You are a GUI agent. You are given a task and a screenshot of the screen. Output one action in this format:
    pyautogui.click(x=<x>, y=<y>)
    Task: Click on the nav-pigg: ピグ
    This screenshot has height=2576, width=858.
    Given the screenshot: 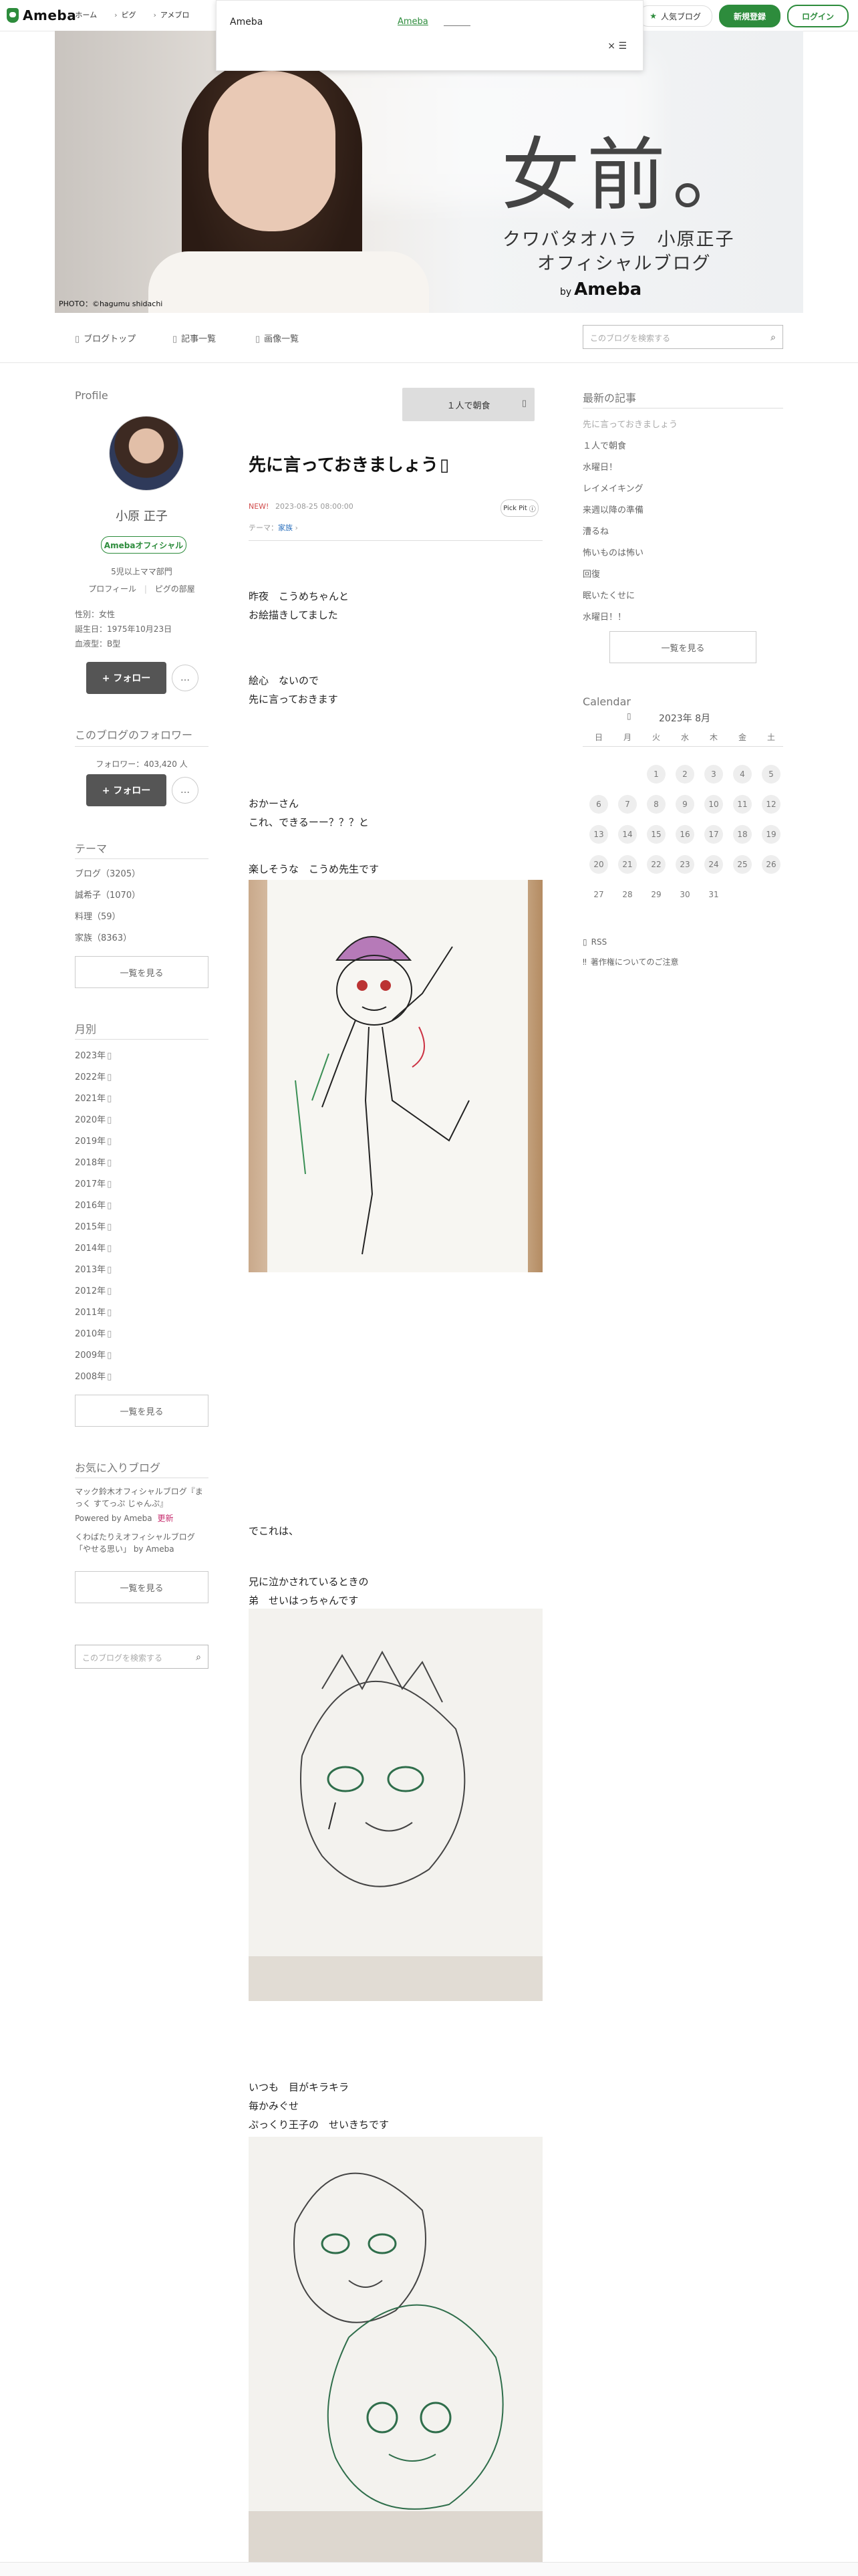 What is the action you would take?
    pyautogui.click(x=125, y=14)
    